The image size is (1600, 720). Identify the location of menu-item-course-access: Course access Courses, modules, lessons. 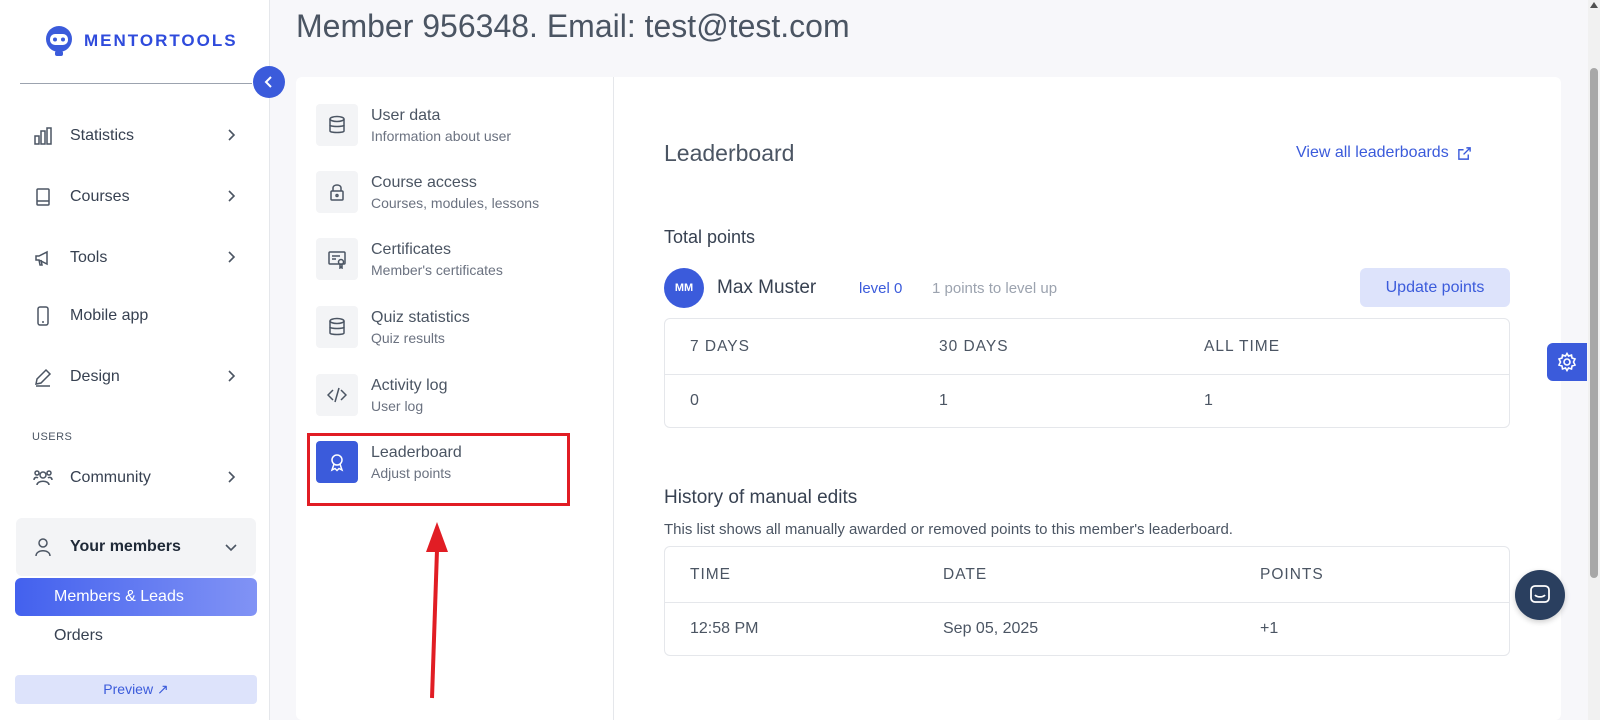
(441, 192).